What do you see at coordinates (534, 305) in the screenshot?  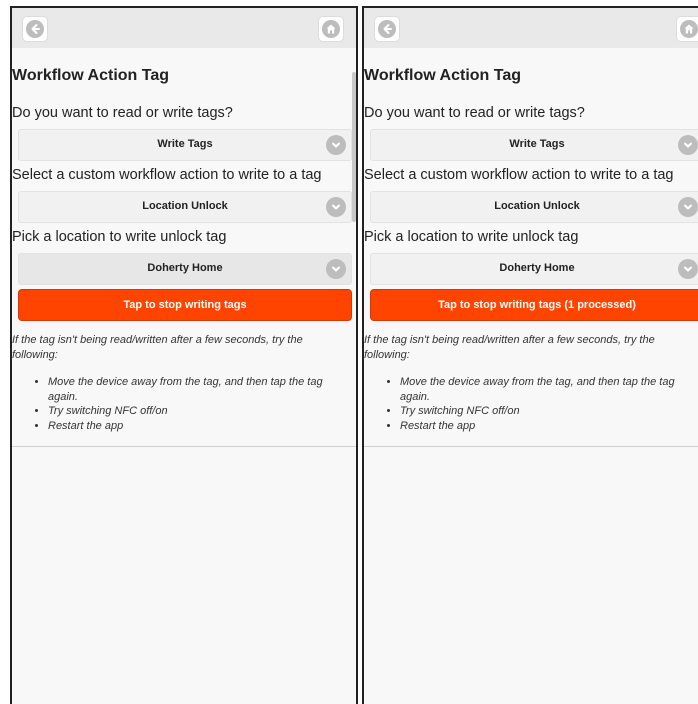 I see `stop-writing-button: Tap to stop writing tags (1 processed)` at bounding box center [534, 305].